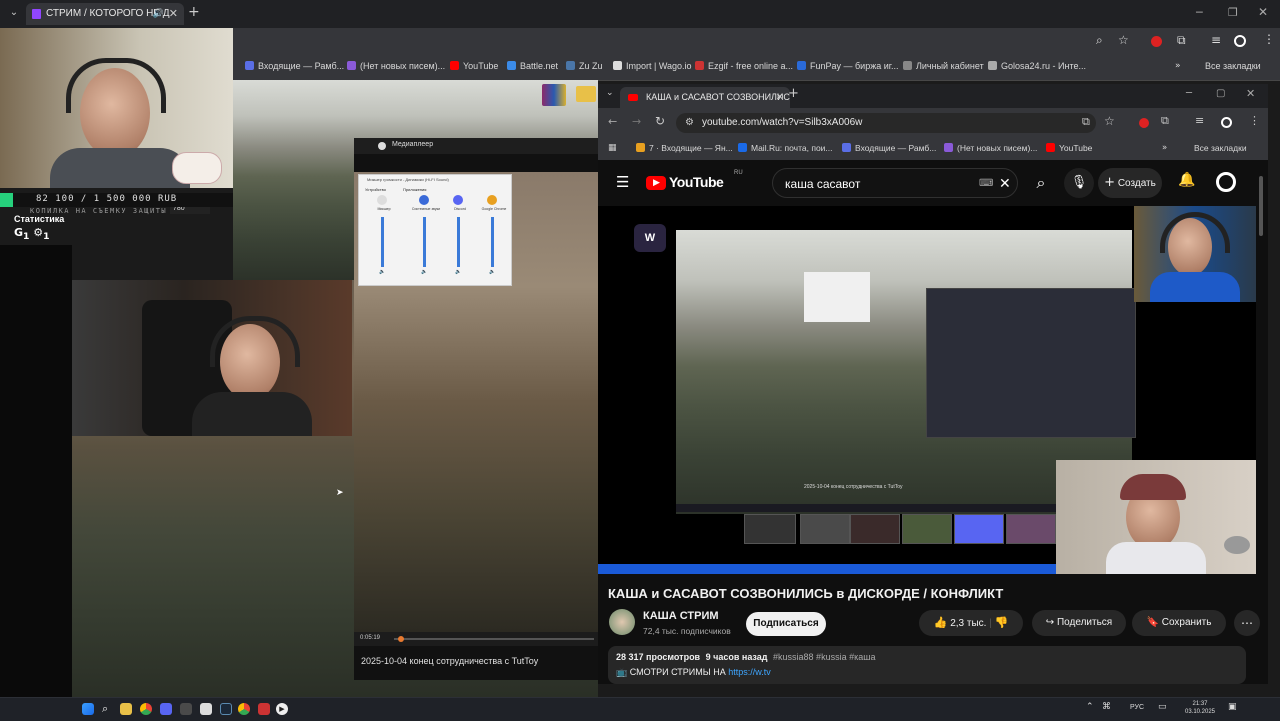  Describe the element at coordinates (1079, 183) in the screenshot. I see `voice-search-icon: 🎙` at that location.